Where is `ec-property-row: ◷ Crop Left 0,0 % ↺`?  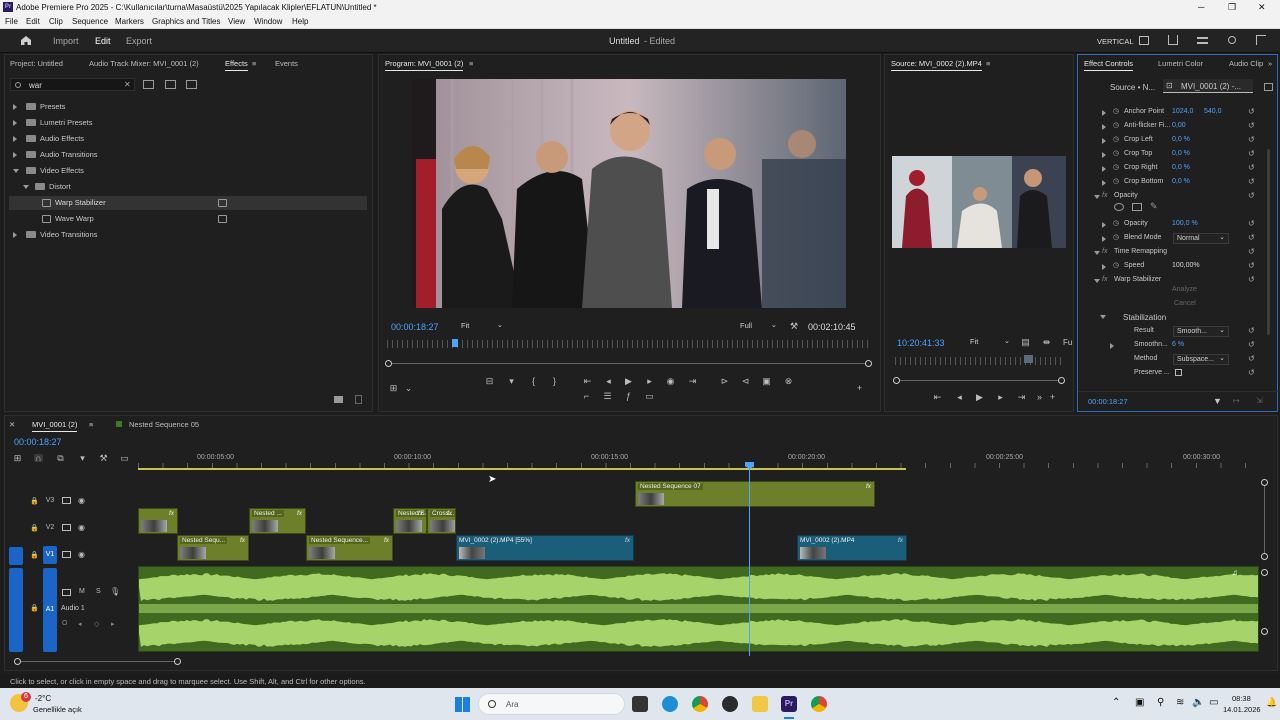 ec-property-row: ◷ Crop Left 0,0 % ↺ is located at coordinates (1173, 141).